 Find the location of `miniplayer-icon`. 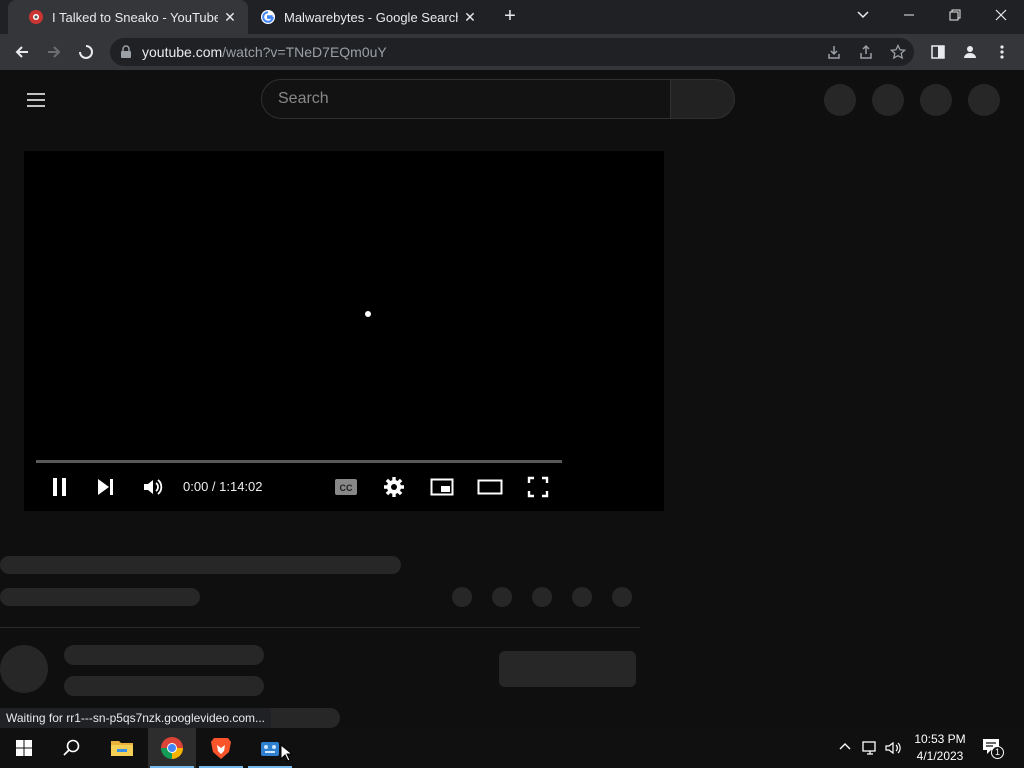

miniplayer-icon is located at coordinates (442, 487).